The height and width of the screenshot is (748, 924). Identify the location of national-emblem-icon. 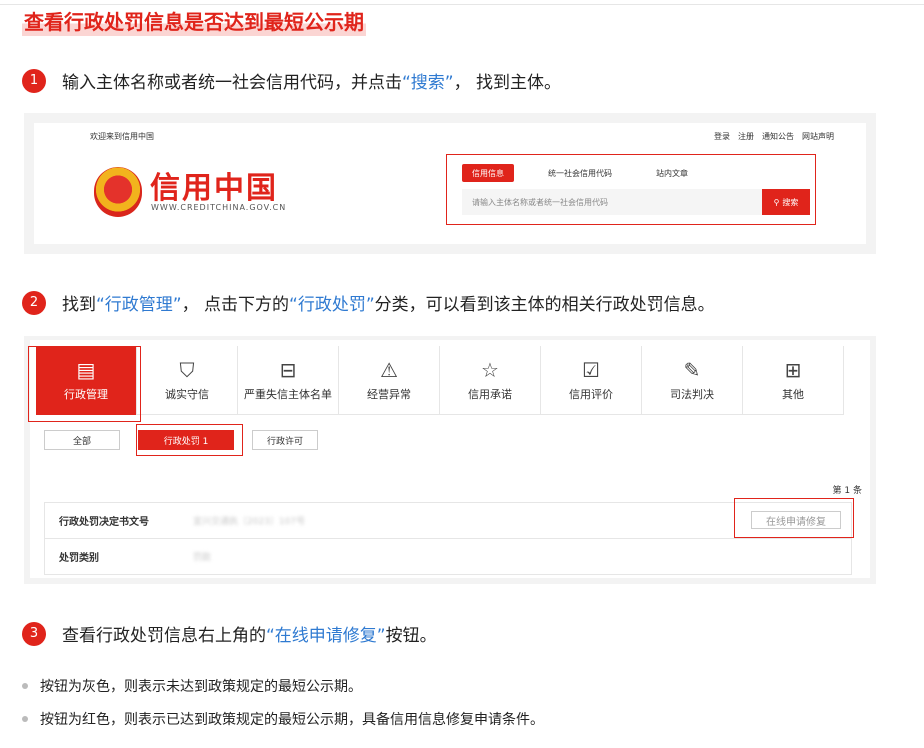
(118, 192).